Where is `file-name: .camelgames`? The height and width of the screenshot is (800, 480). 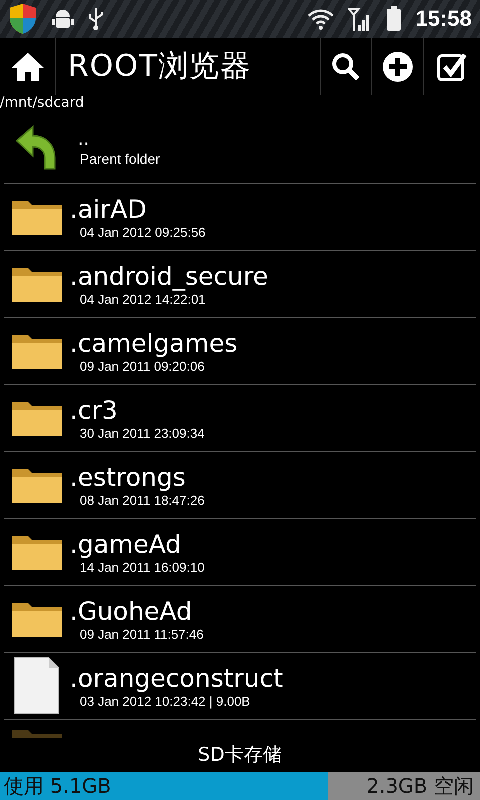
file-name: .camelgames is located at coordinates (154, 343).